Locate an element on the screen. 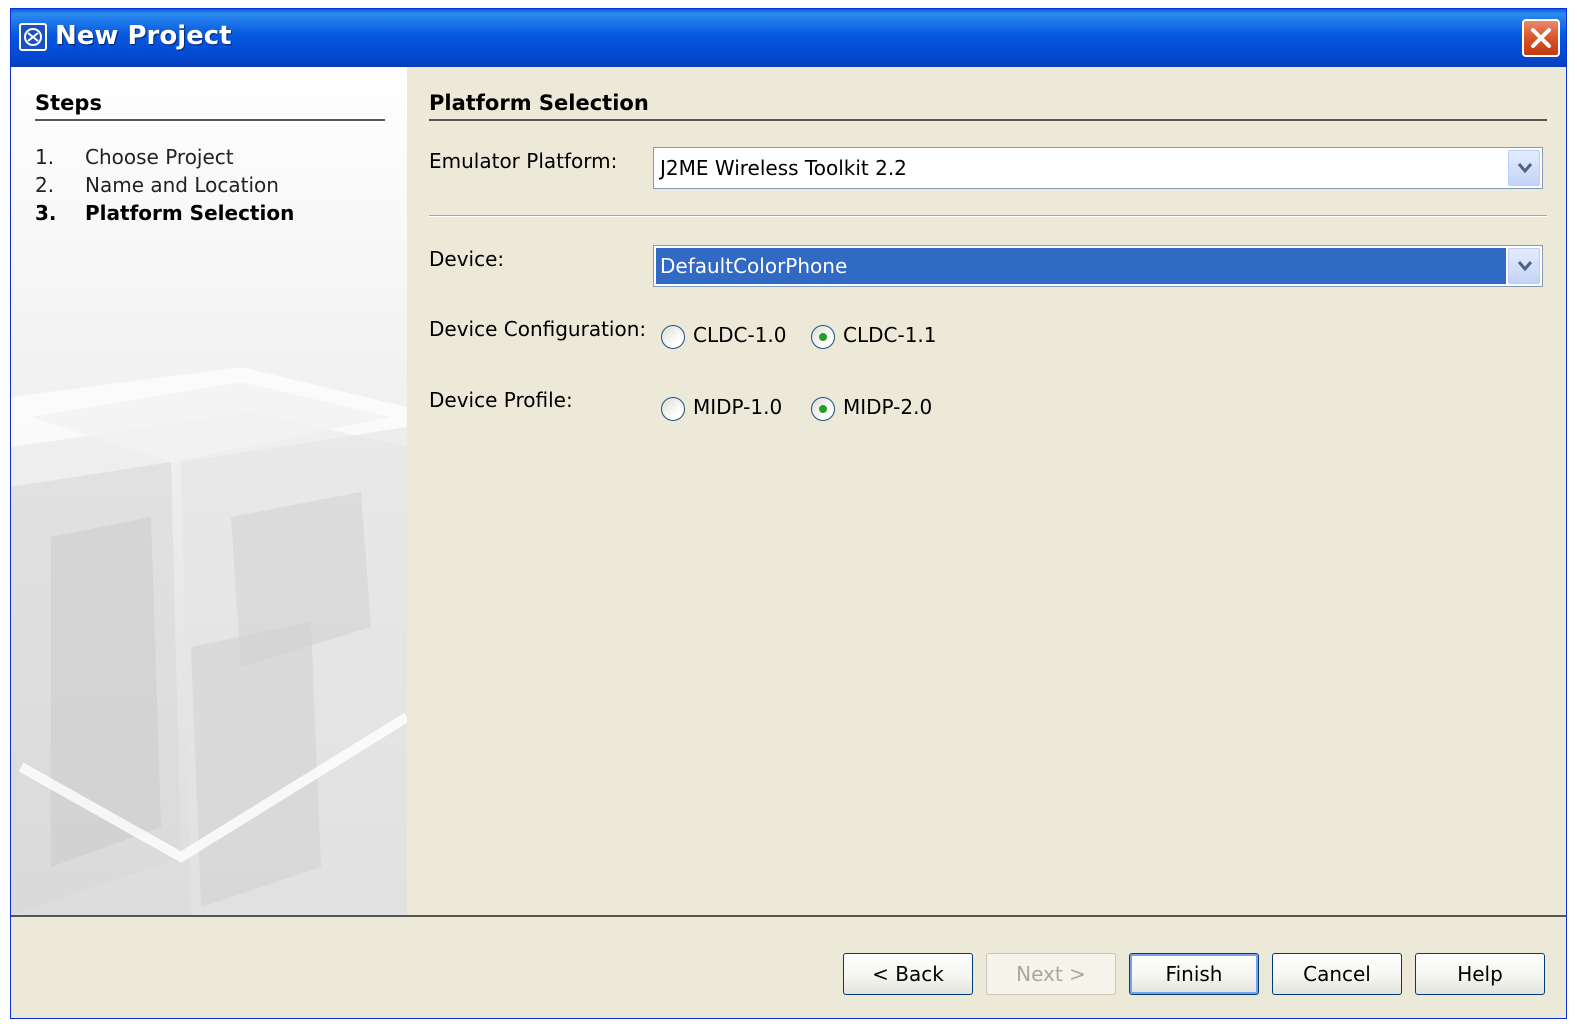 The image size is (1577, 1024). close-button is located at coordinates (1541, 38).